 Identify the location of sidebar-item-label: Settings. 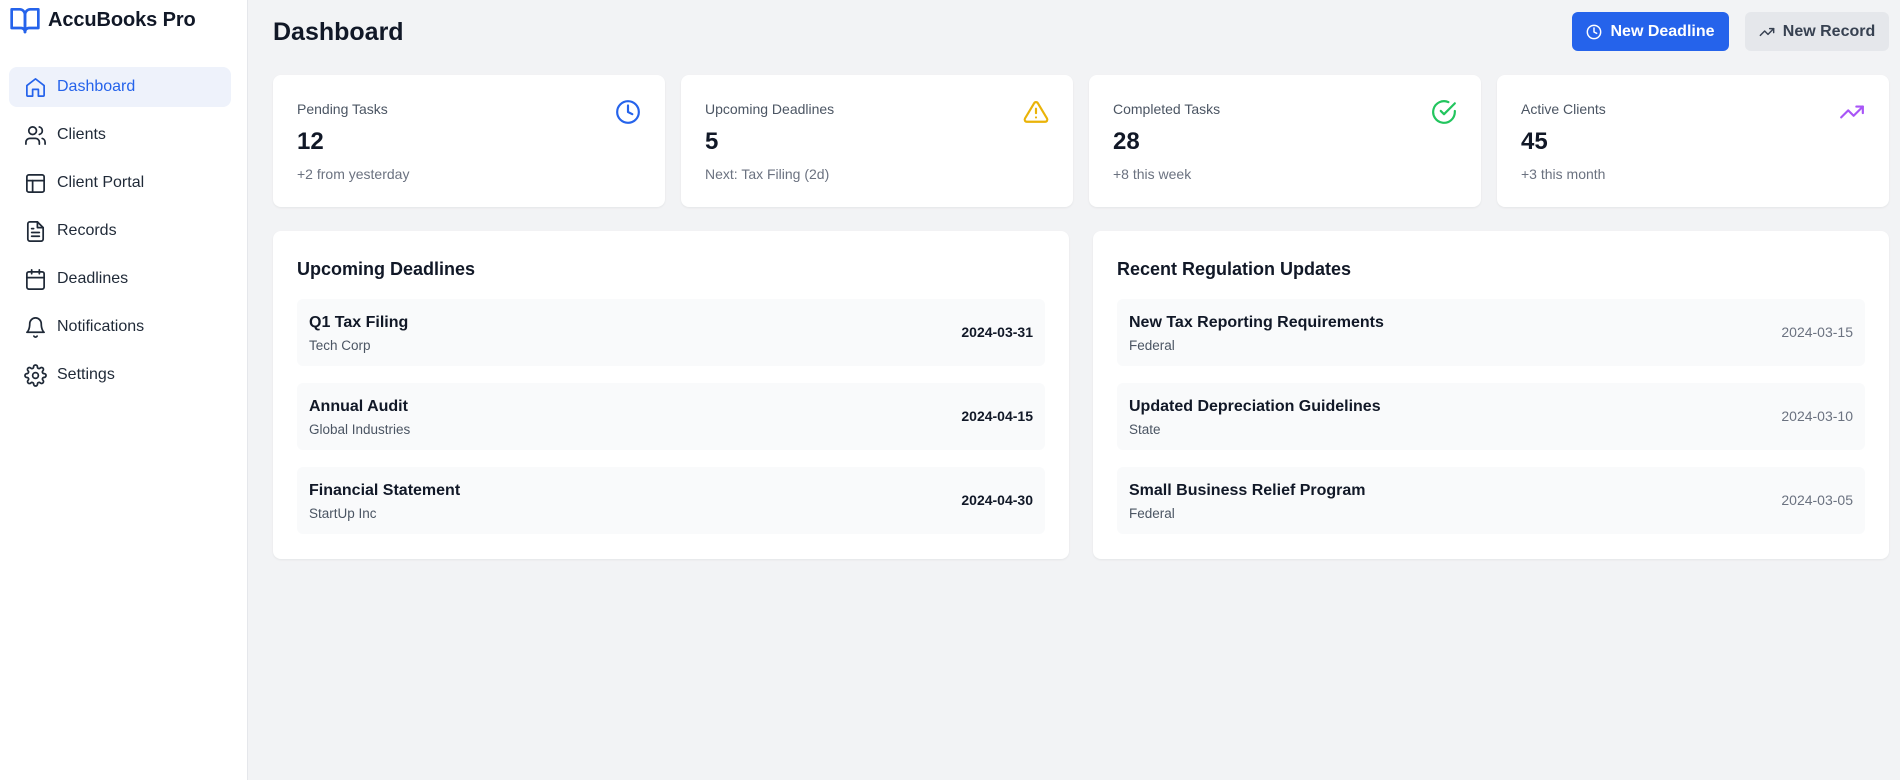
(86, 374).